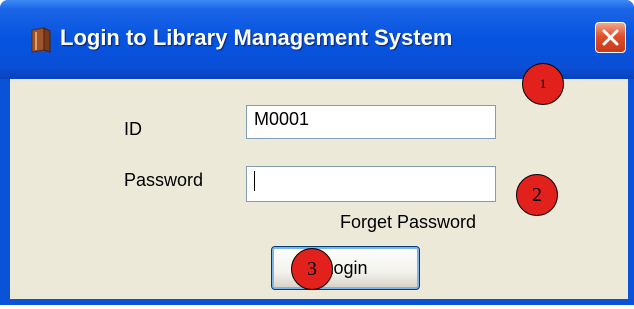  I want to click on text-caret, so click(254, 181).